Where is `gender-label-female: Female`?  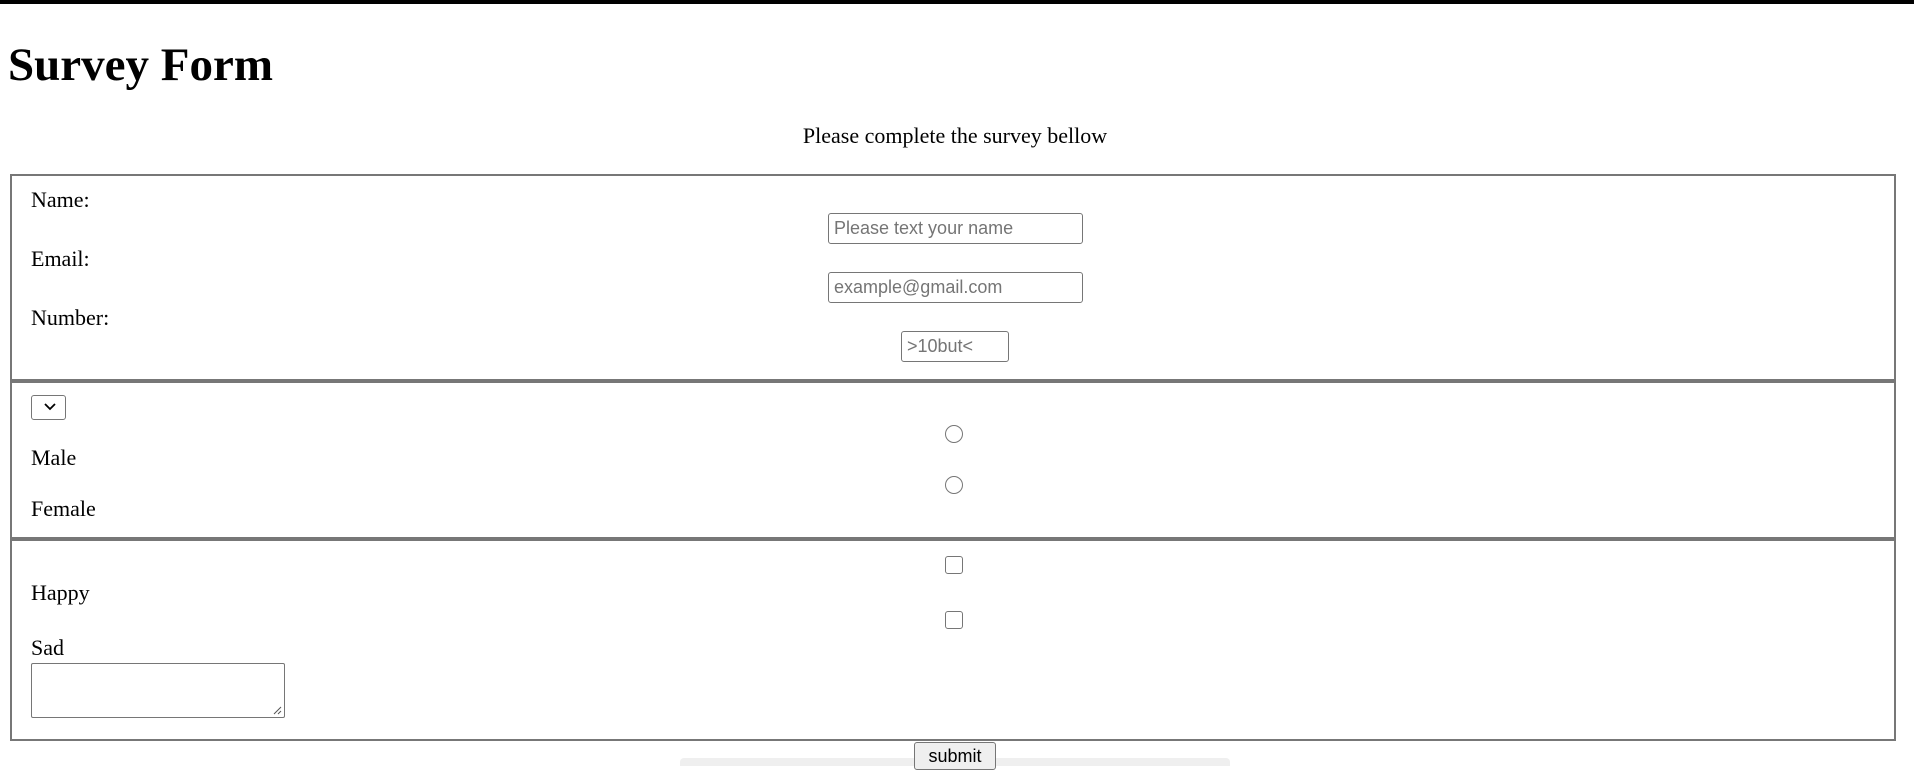
gender-label-female: Female is located at coordinates (63, 508).